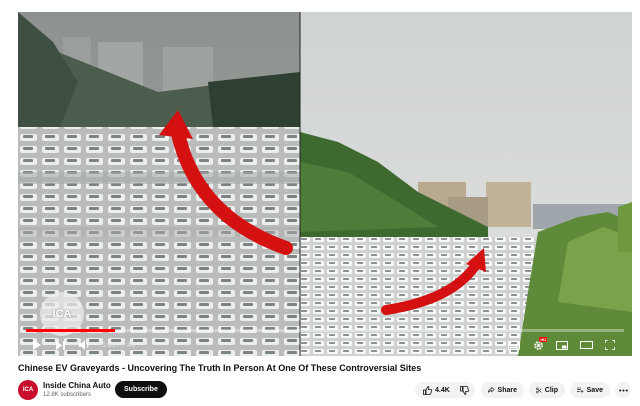 This screenshot has height=406, width=640. Describe the element at coordinates (427, 390) in the screenshot. I see `thumbs-up-icon` at that location.